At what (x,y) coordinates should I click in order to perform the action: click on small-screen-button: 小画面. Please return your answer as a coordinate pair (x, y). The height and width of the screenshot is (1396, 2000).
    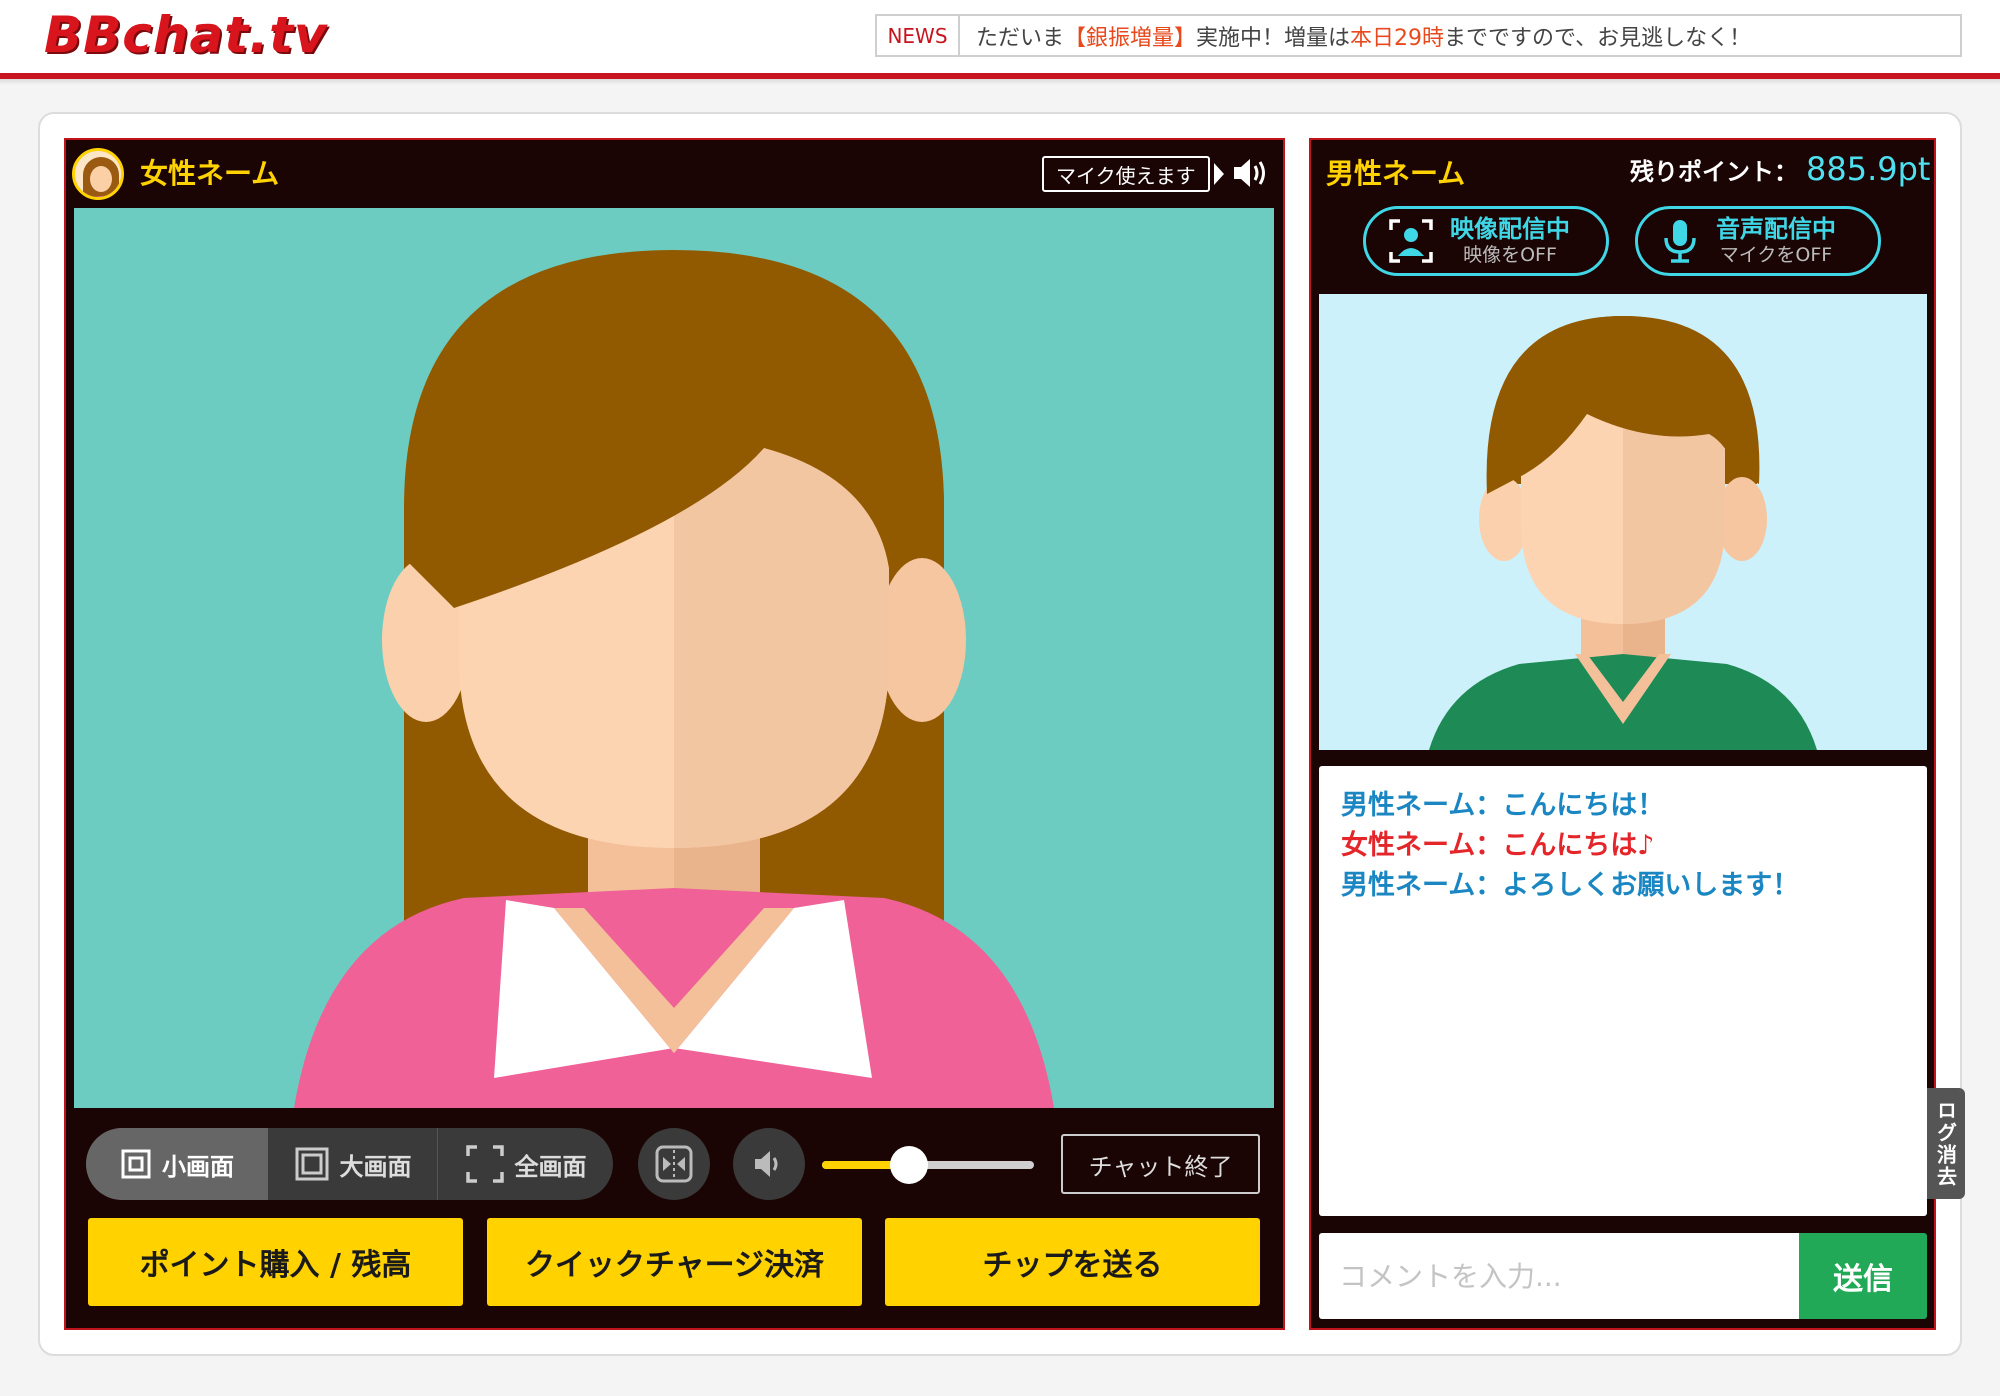
    Looking at the image, I should click on (177, 1164).